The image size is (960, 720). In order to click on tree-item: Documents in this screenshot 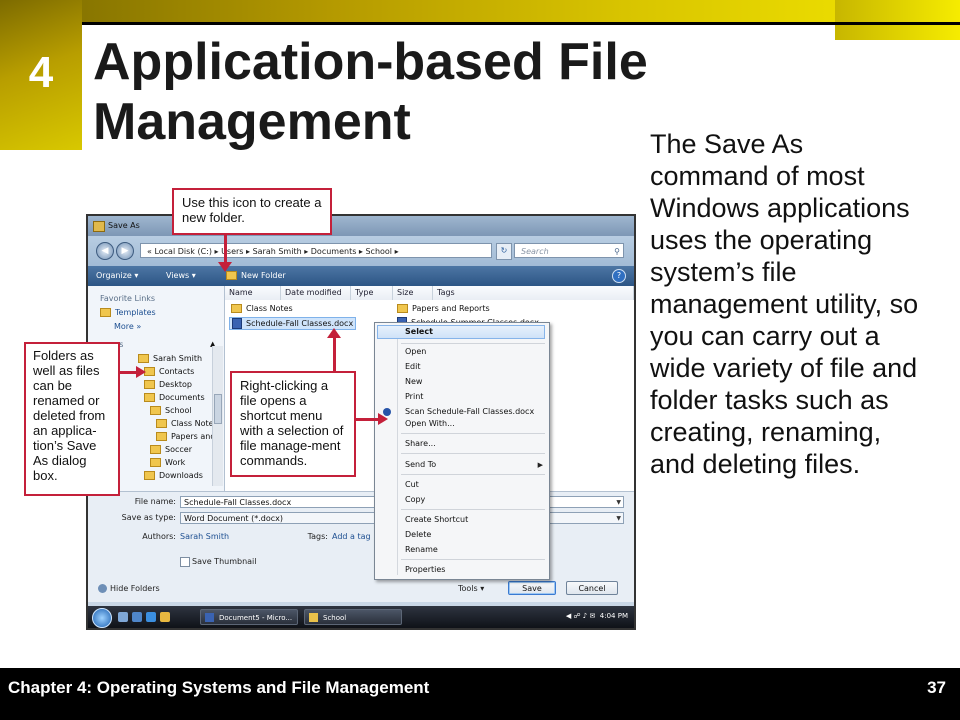, I will do `click(174, 397)`.